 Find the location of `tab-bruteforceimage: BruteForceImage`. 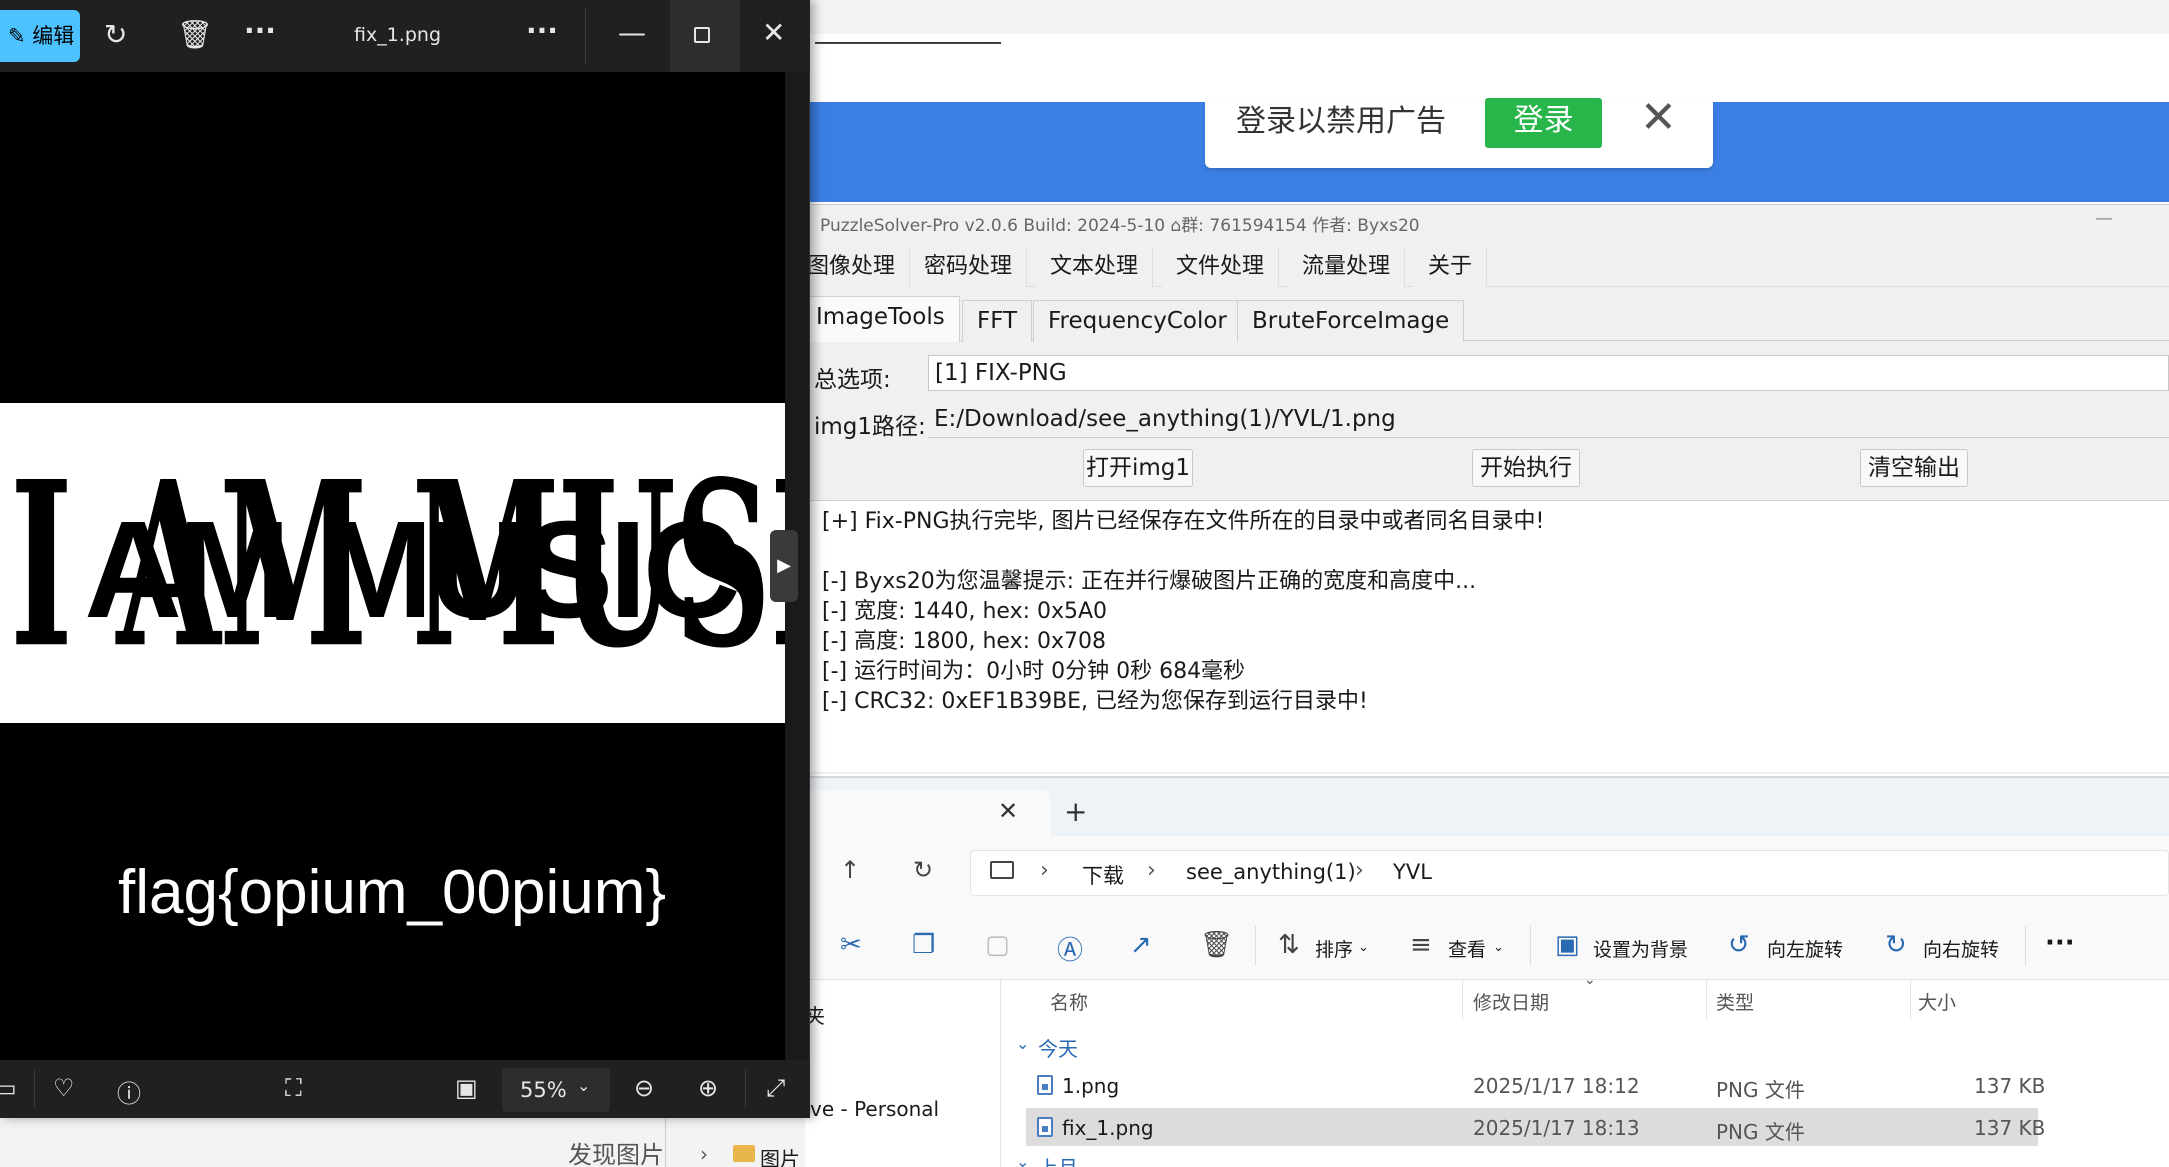

tab-bruteforceimage: BruteForceImage is located at coordinates (1351, 321).